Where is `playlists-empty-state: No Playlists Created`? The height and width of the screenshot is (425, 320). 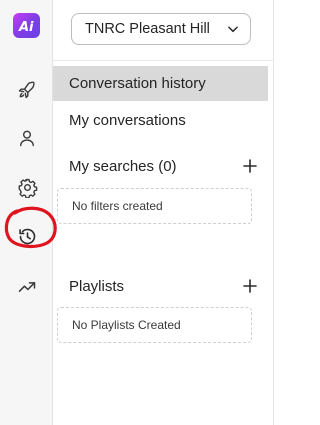 playlists-empty-state: No Playlists Created is located at coordinates (154, 325).